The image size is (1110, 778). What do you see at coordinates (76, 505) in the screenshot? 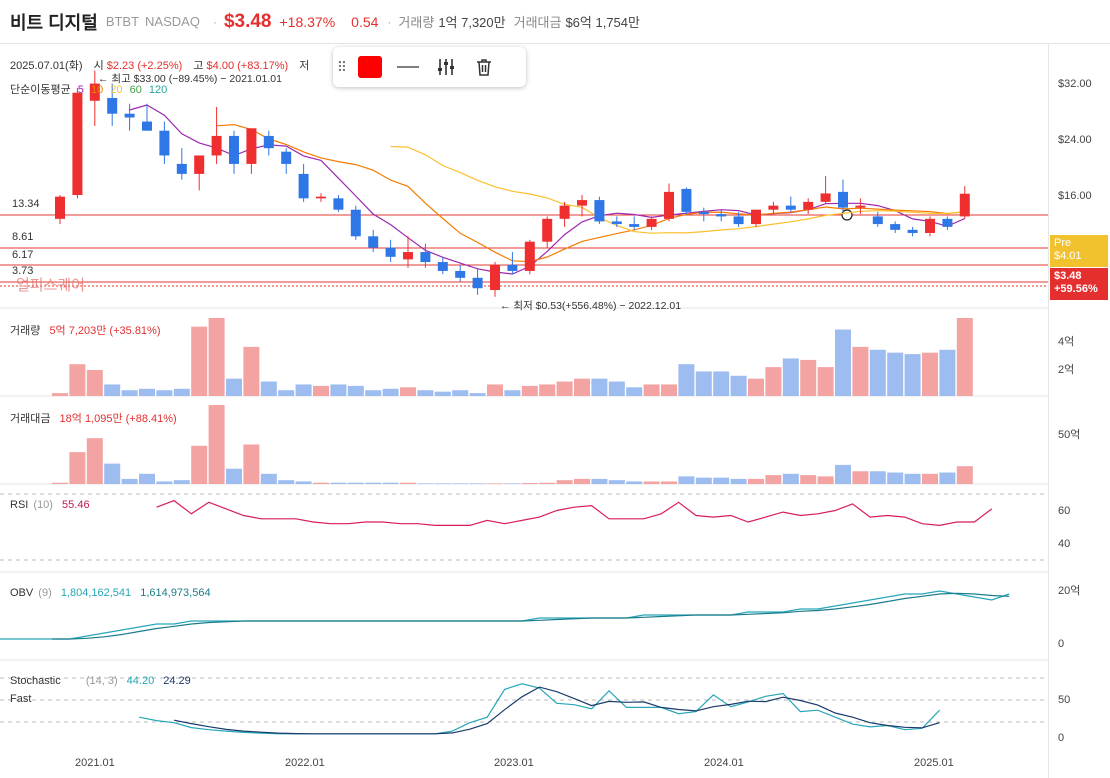
I see `rsi-value: 55.46` at bounding box center [76, 505].